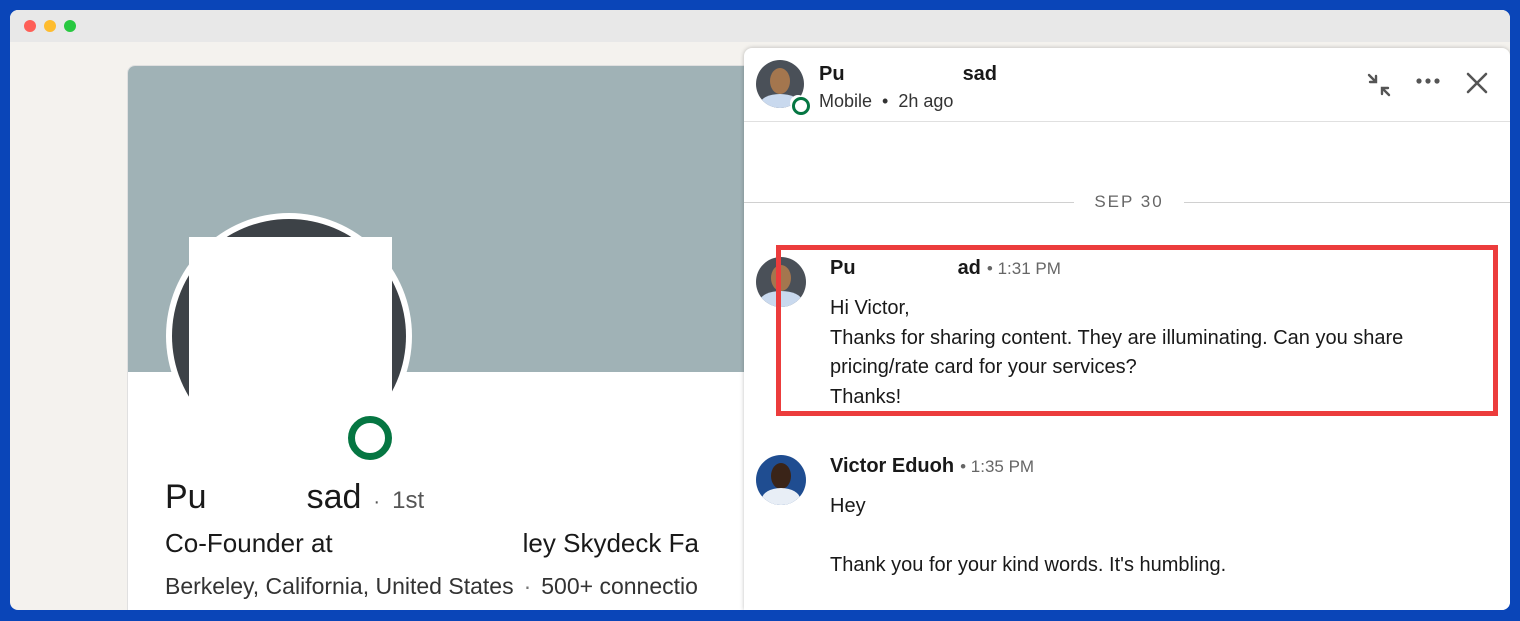  What do you see at coordinates (997, 466) in the screenshot?
I see `message-time: • 1:35 PM` at bounding box center [997, 466].